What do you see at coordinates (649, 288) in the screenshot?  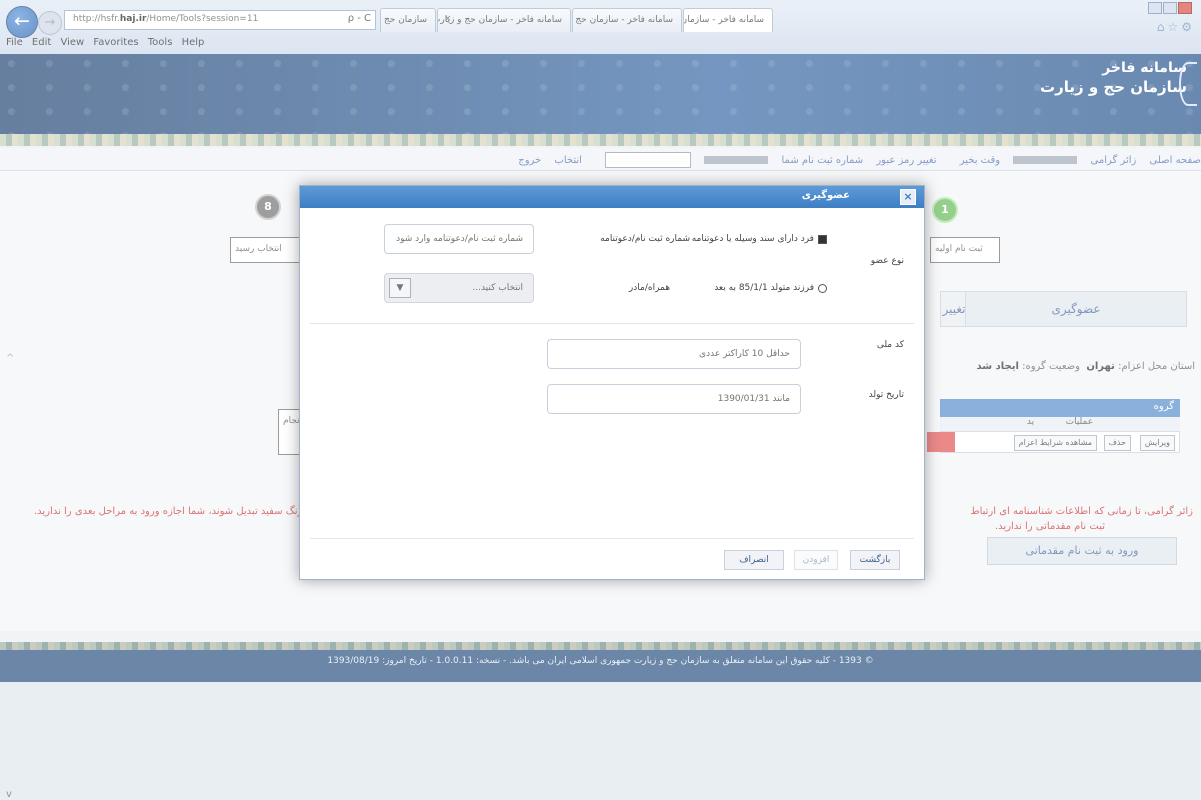 I see `companion-label: همراه/مادر` at bounding box center [649, 288].